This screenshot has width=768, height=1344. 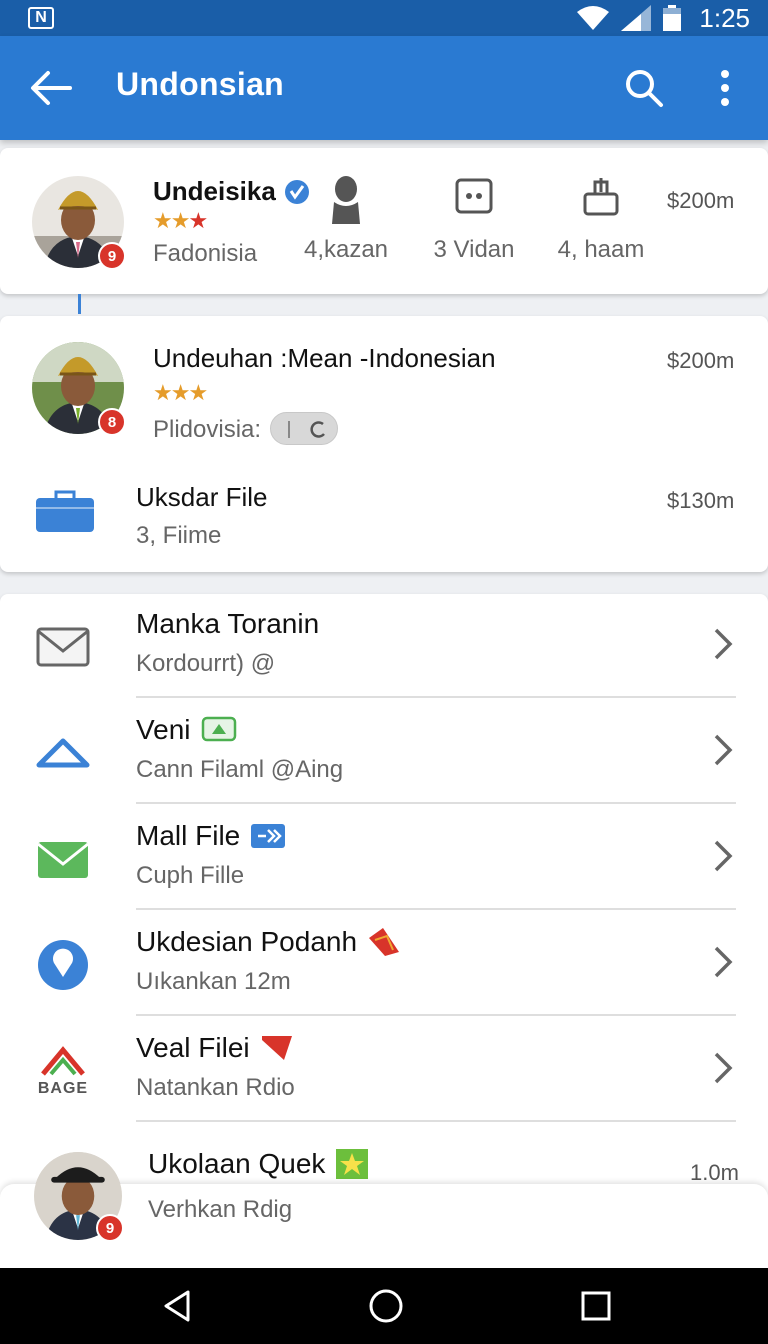 What do you see at coordinates (714, 1172) in the screenshot?
I see `item-price: 1.0m` at bounding box center [714, 1172].